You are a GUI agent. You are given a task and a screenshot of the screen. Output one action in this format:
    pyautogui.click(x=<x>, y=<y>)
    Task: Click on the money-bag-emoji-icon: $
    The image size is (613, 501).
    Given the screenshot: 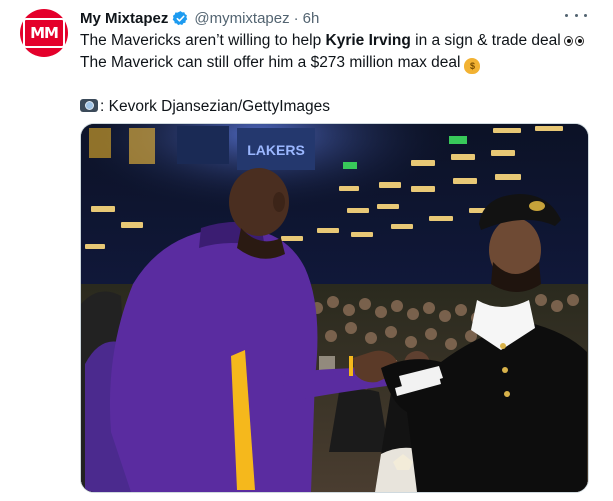 What is the action you would take?
    pyautogui.click(x=472, y=66)
    